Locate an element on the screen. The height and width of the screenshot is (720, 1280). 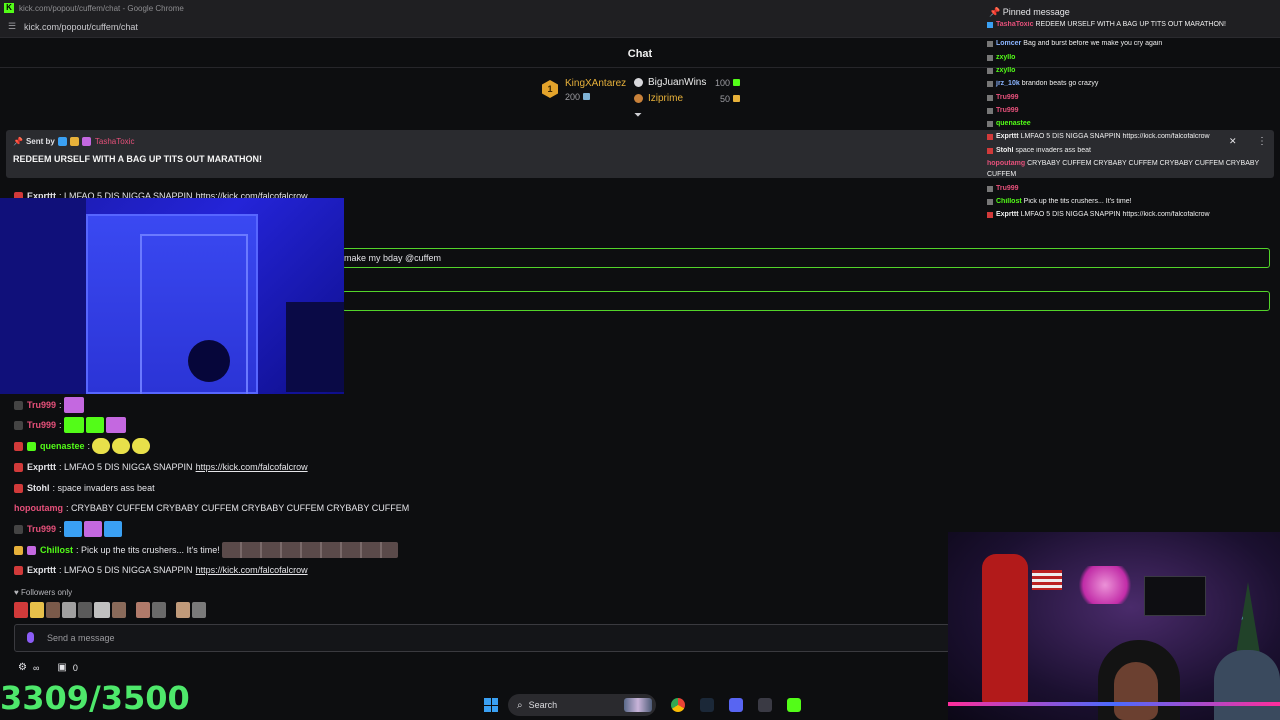
pinned-meta: 📌 Sent by TashaToxic is located at coordinates (73, 141).